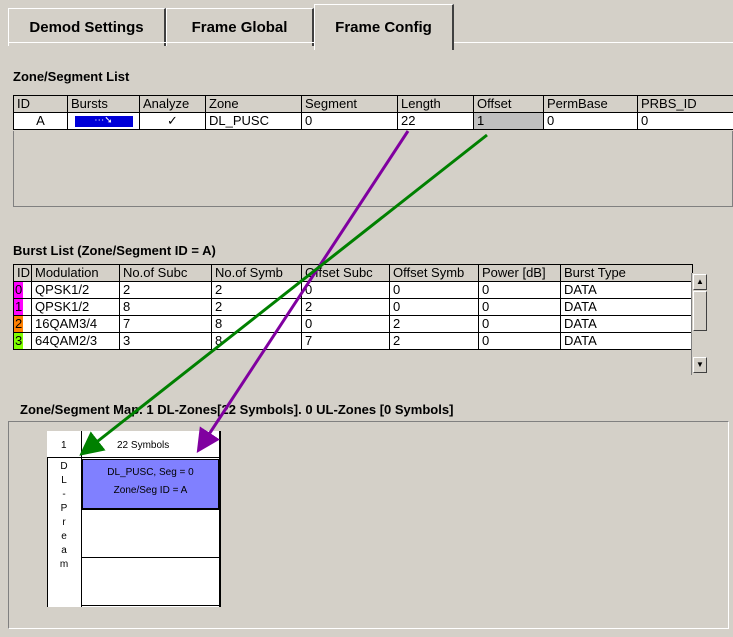  What do you see at coordinates (256, 273) in the screenshot?
I see `col-header-num-symb: No.of Symb` at bounding box center [256, 273].